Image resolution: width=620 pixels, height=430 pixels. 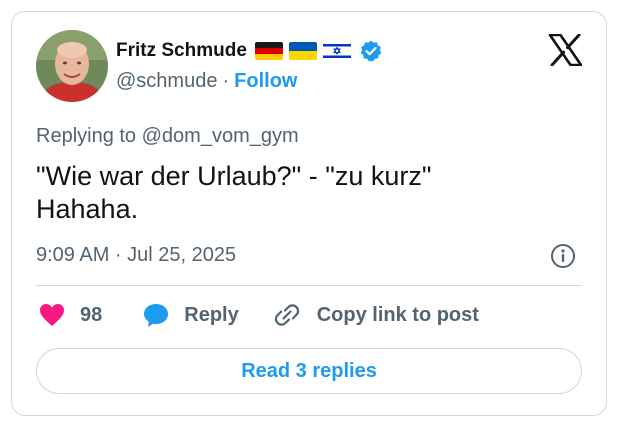 What do you see at coordinates (156, 315) in the screenshot?
I see `reply-bubble-icon` at bounding box center [156, 315].